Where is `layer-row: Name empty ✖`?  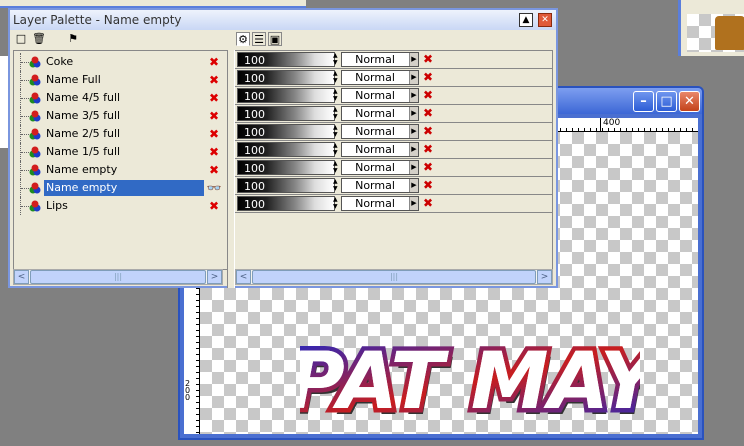
layer-row: Name empty ✖ is located at coordinates (121, 170).